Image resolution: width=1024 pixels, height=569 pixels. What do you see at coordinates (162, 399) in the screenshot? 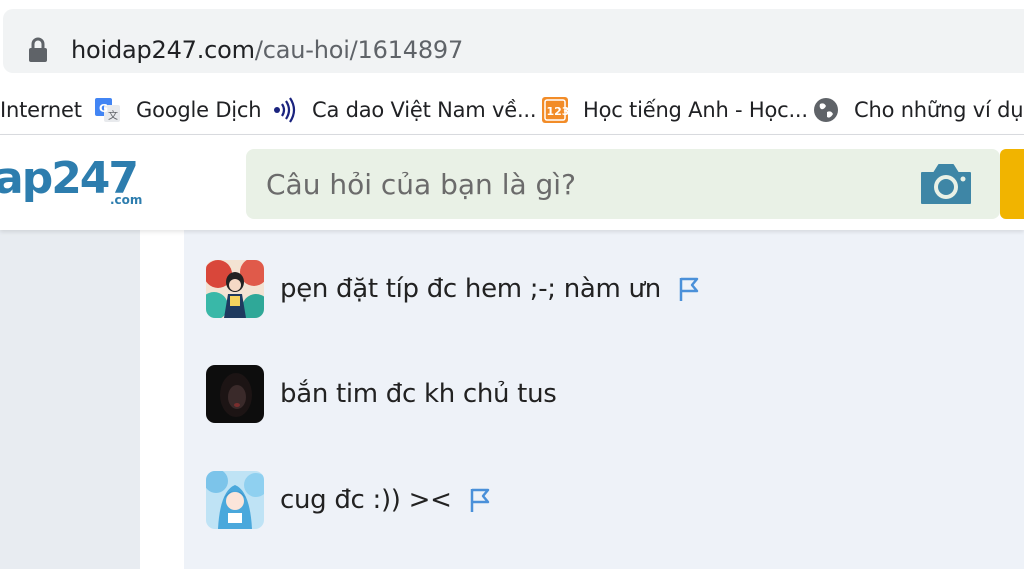
I see `content-gutter` at bounding box center [162, 399].